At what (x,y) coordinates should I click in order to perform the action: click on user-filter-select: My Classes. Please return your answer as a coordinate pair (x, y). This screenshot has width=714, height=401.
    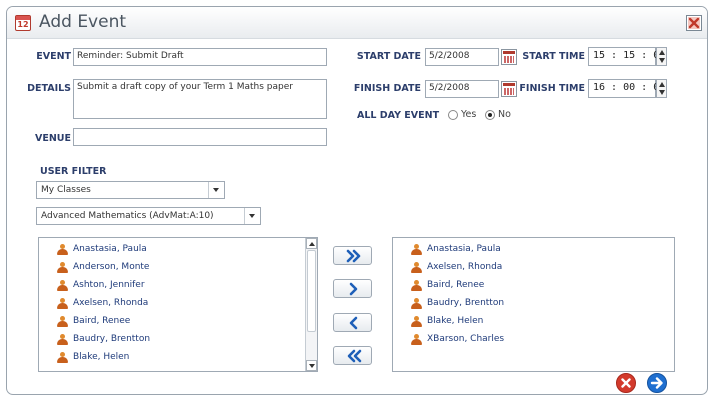
    Looking at the image, I should click on (130, 190).